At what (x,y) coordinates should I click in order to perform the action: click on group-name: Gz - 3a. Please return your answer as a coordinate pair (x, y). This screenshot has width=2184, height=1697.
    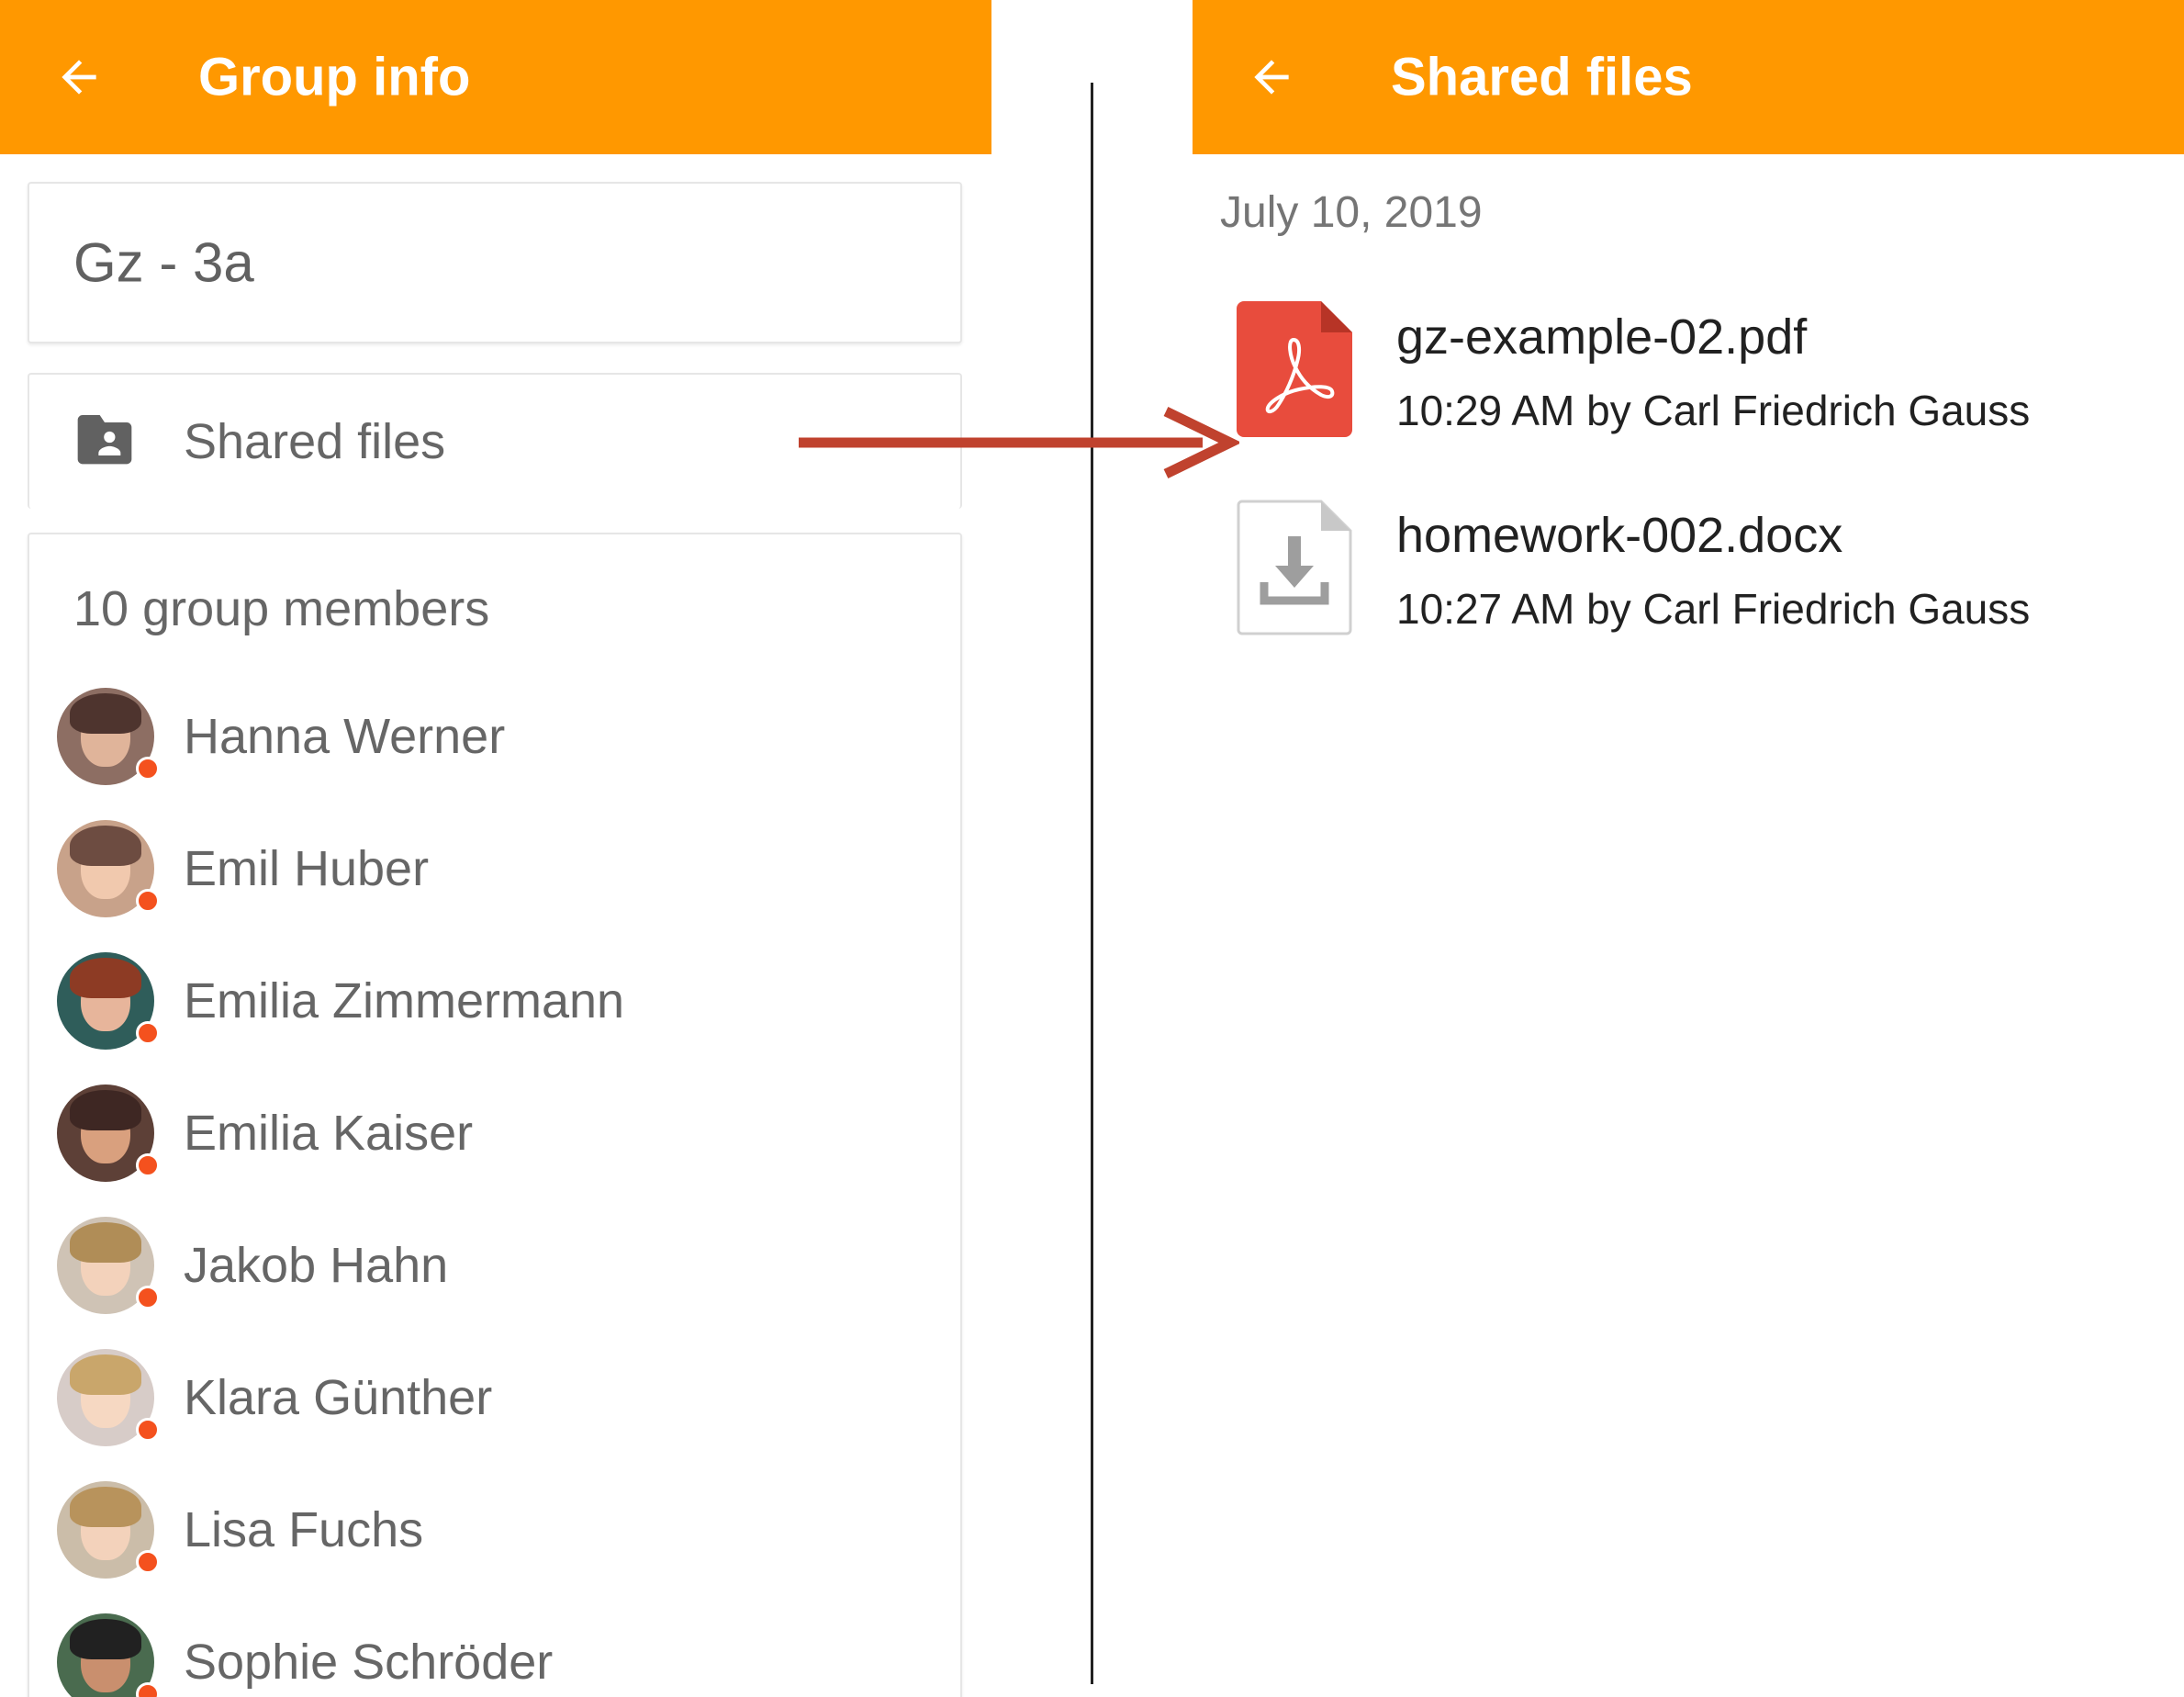
    Looking at the image, I should click on (163, 262).